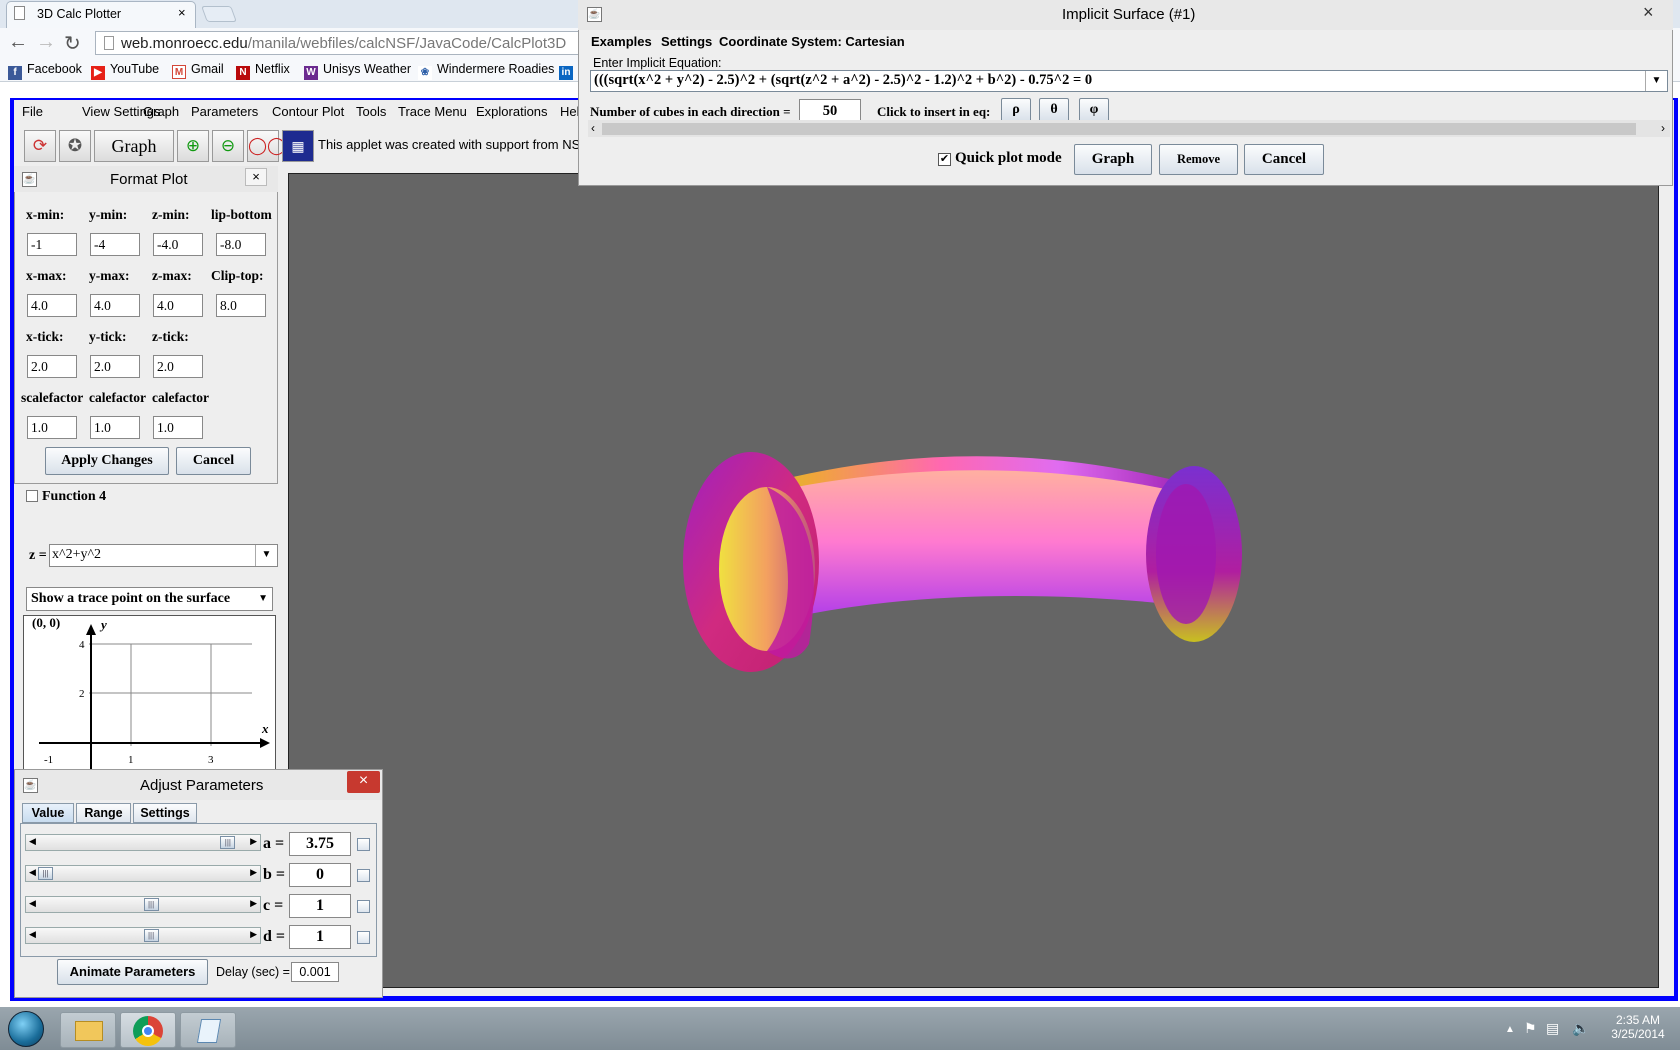  What do you see at coordinates (263, 71) in the screenshot?
I see `bookmark-netflix: N Netflix` at bounding box center [263, 71].